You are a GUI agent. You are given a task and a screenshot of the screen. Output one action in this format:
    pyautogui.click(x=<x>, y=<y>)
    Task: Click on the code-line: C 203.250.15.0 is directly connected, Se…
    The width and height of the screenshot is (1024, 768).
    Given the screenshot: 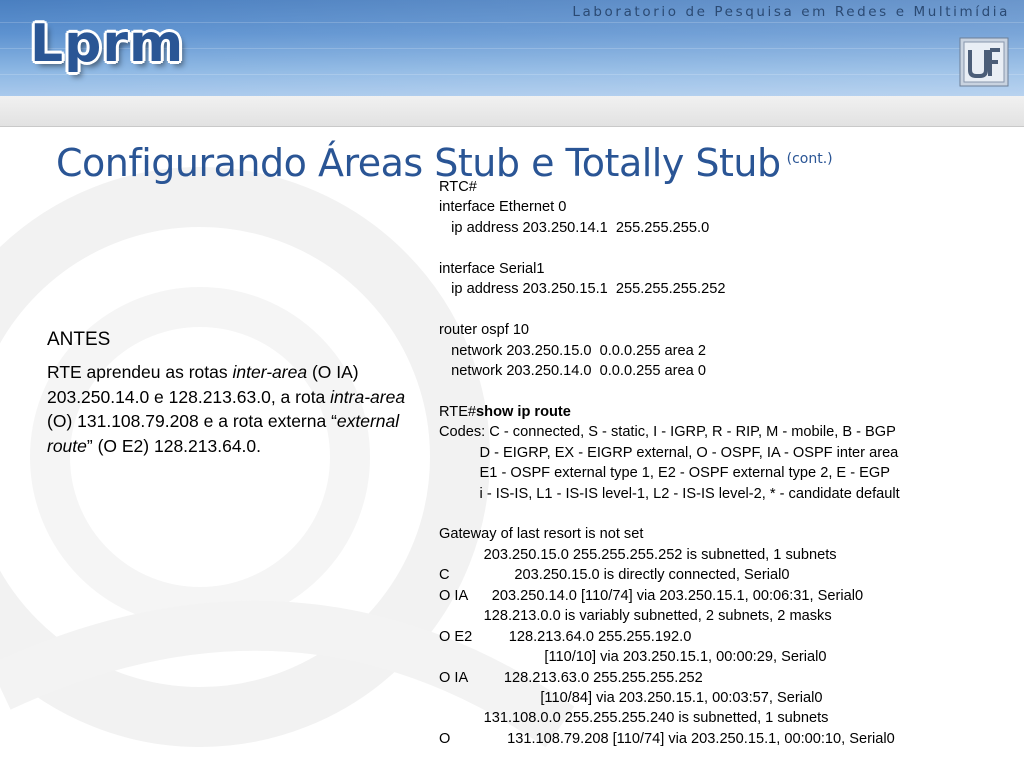 What is the action you would take?
    pyautogui.click(x=614, y=575)
    